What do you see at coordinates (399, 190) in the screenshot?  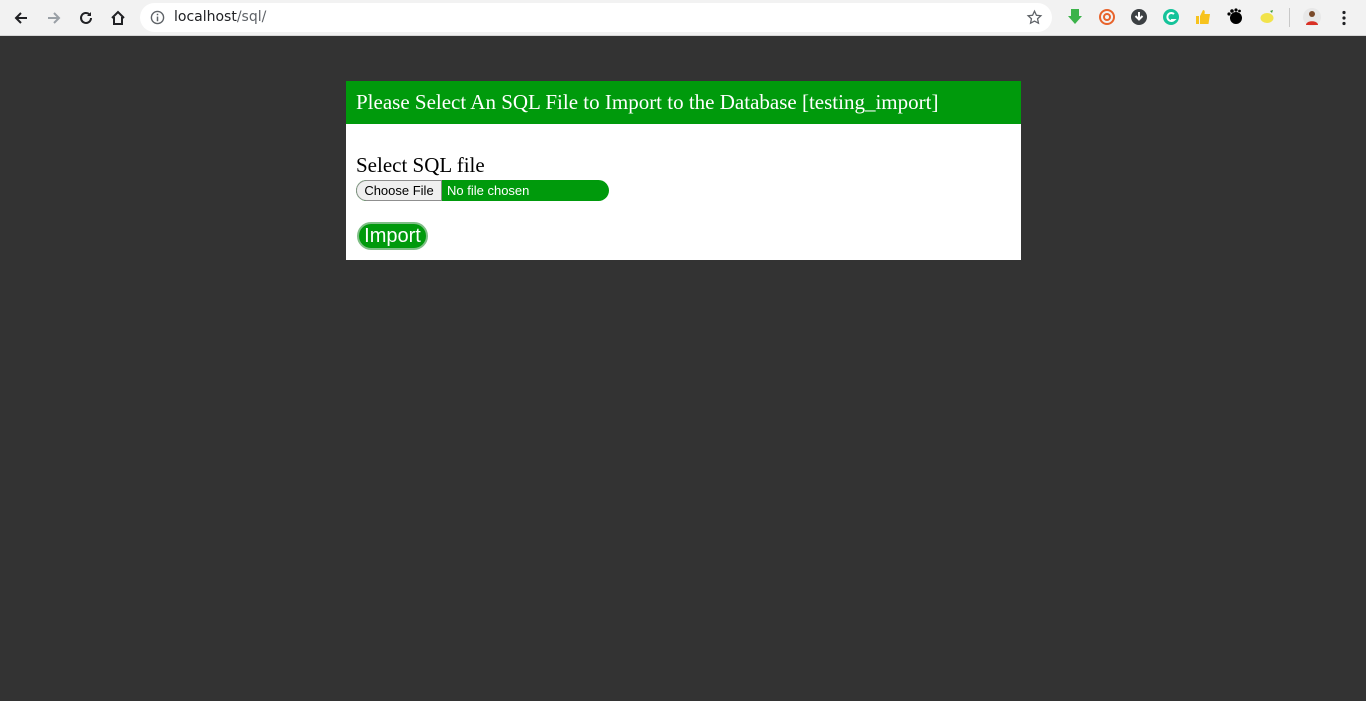 I see `choose-file-button: Choose File` at bounding box center [399, 190].